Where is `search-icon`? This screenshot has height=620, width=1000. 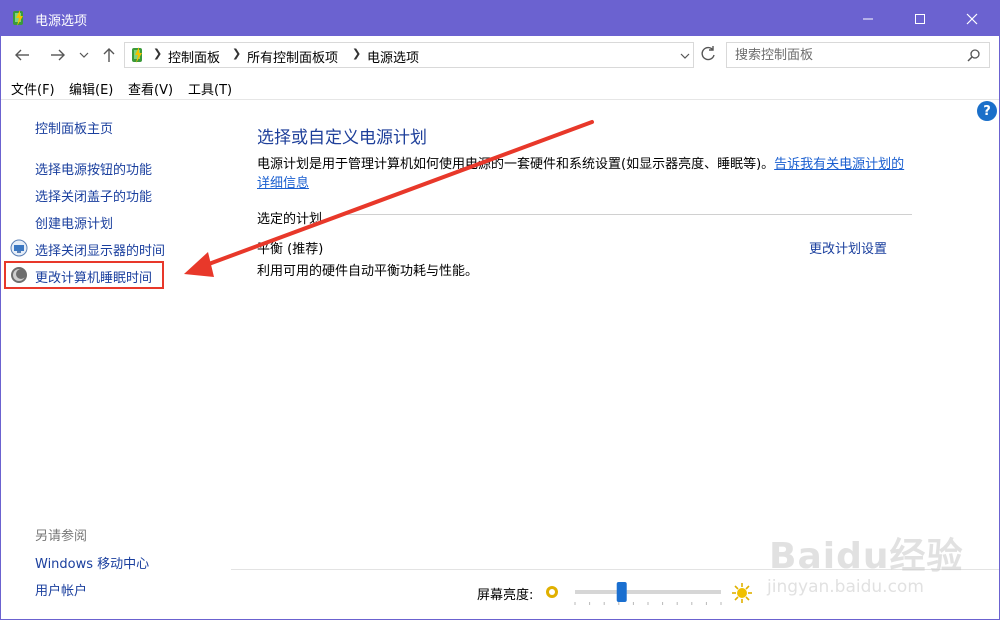 search-icon is located at coordinates (974, 55).